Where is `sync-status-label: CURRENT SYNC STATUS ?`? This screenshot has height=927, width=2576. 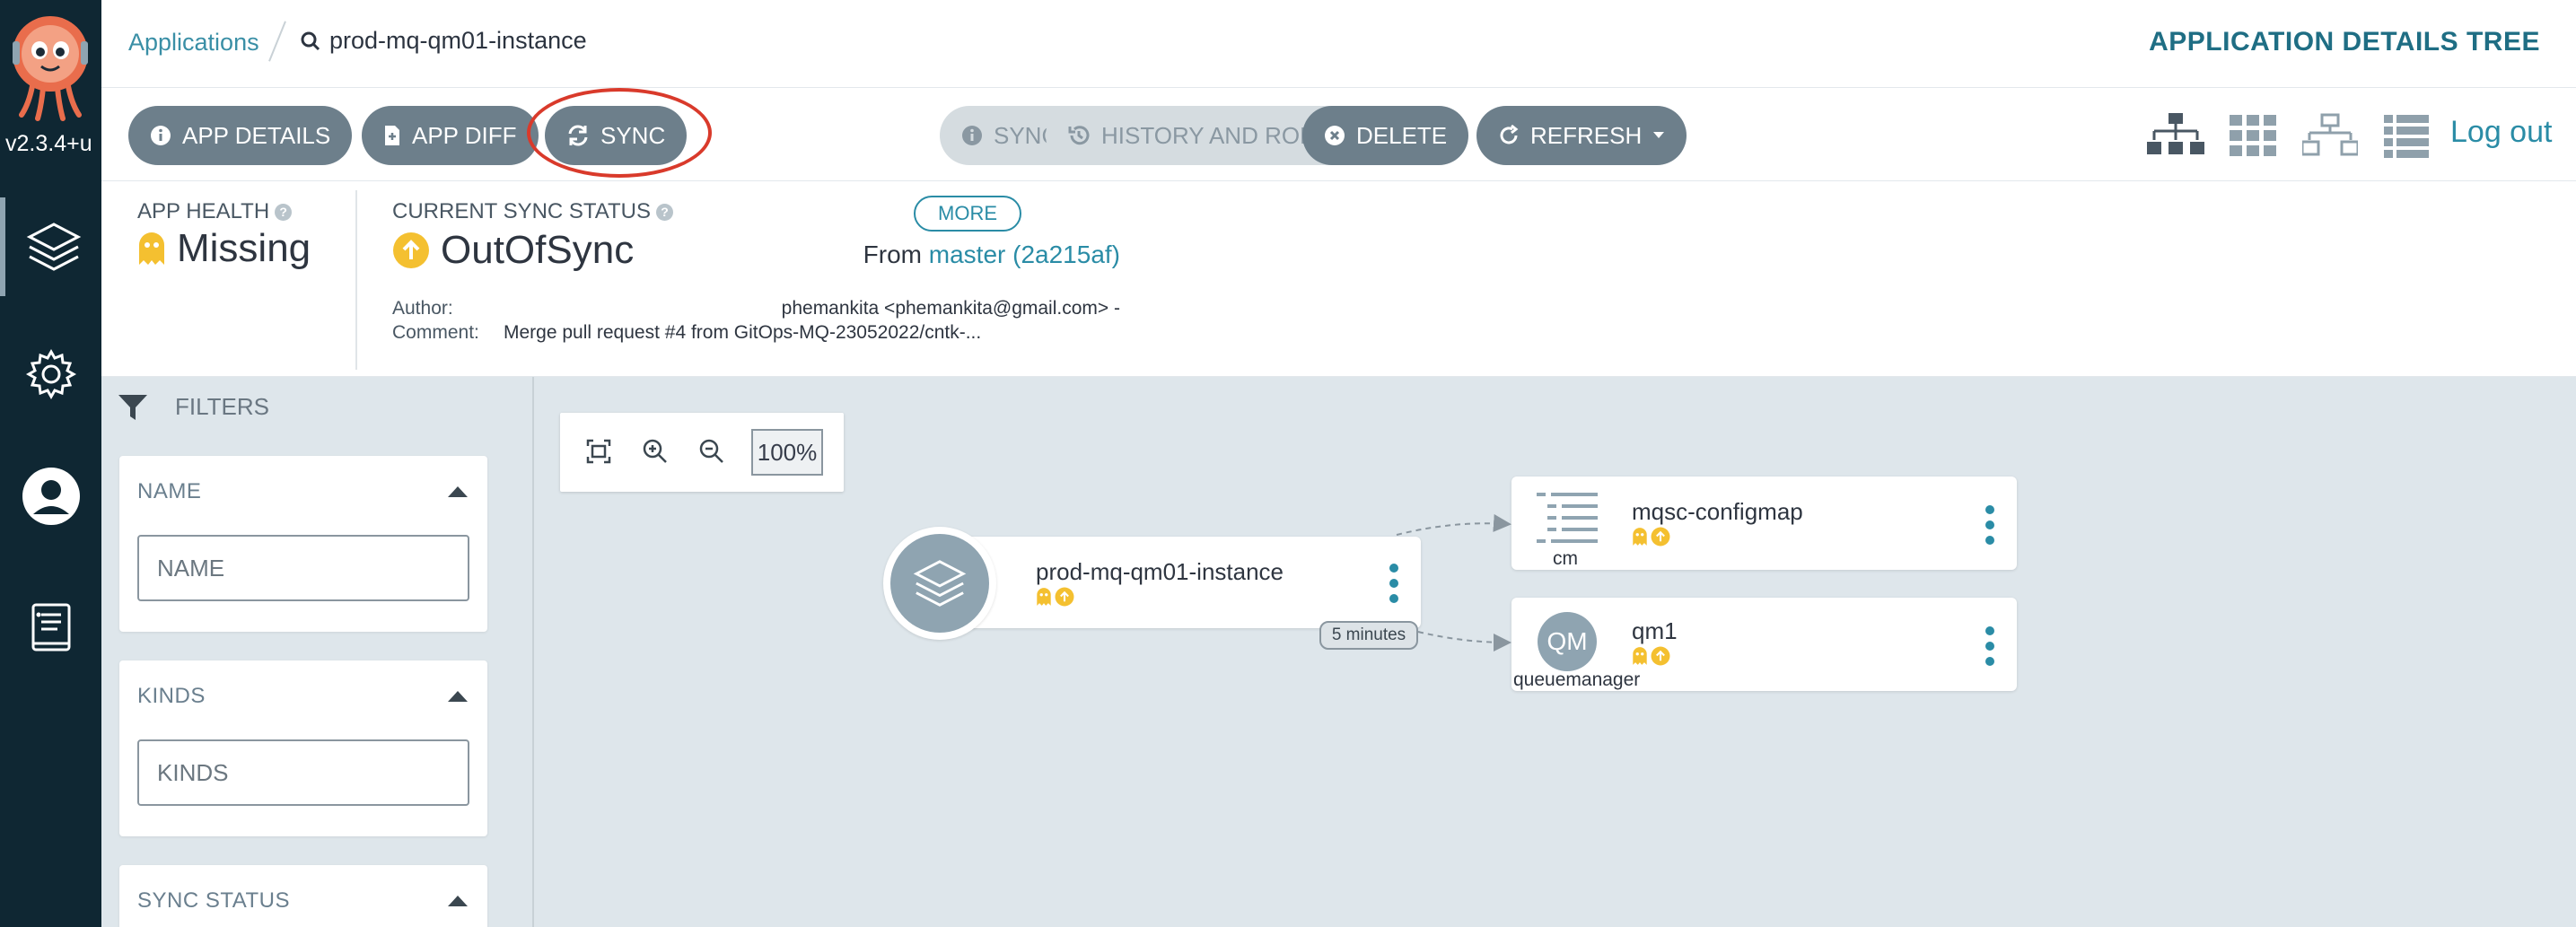 sync-status-label: CURRENT SYNC STATUS ? is located at coordinates (533, 211).